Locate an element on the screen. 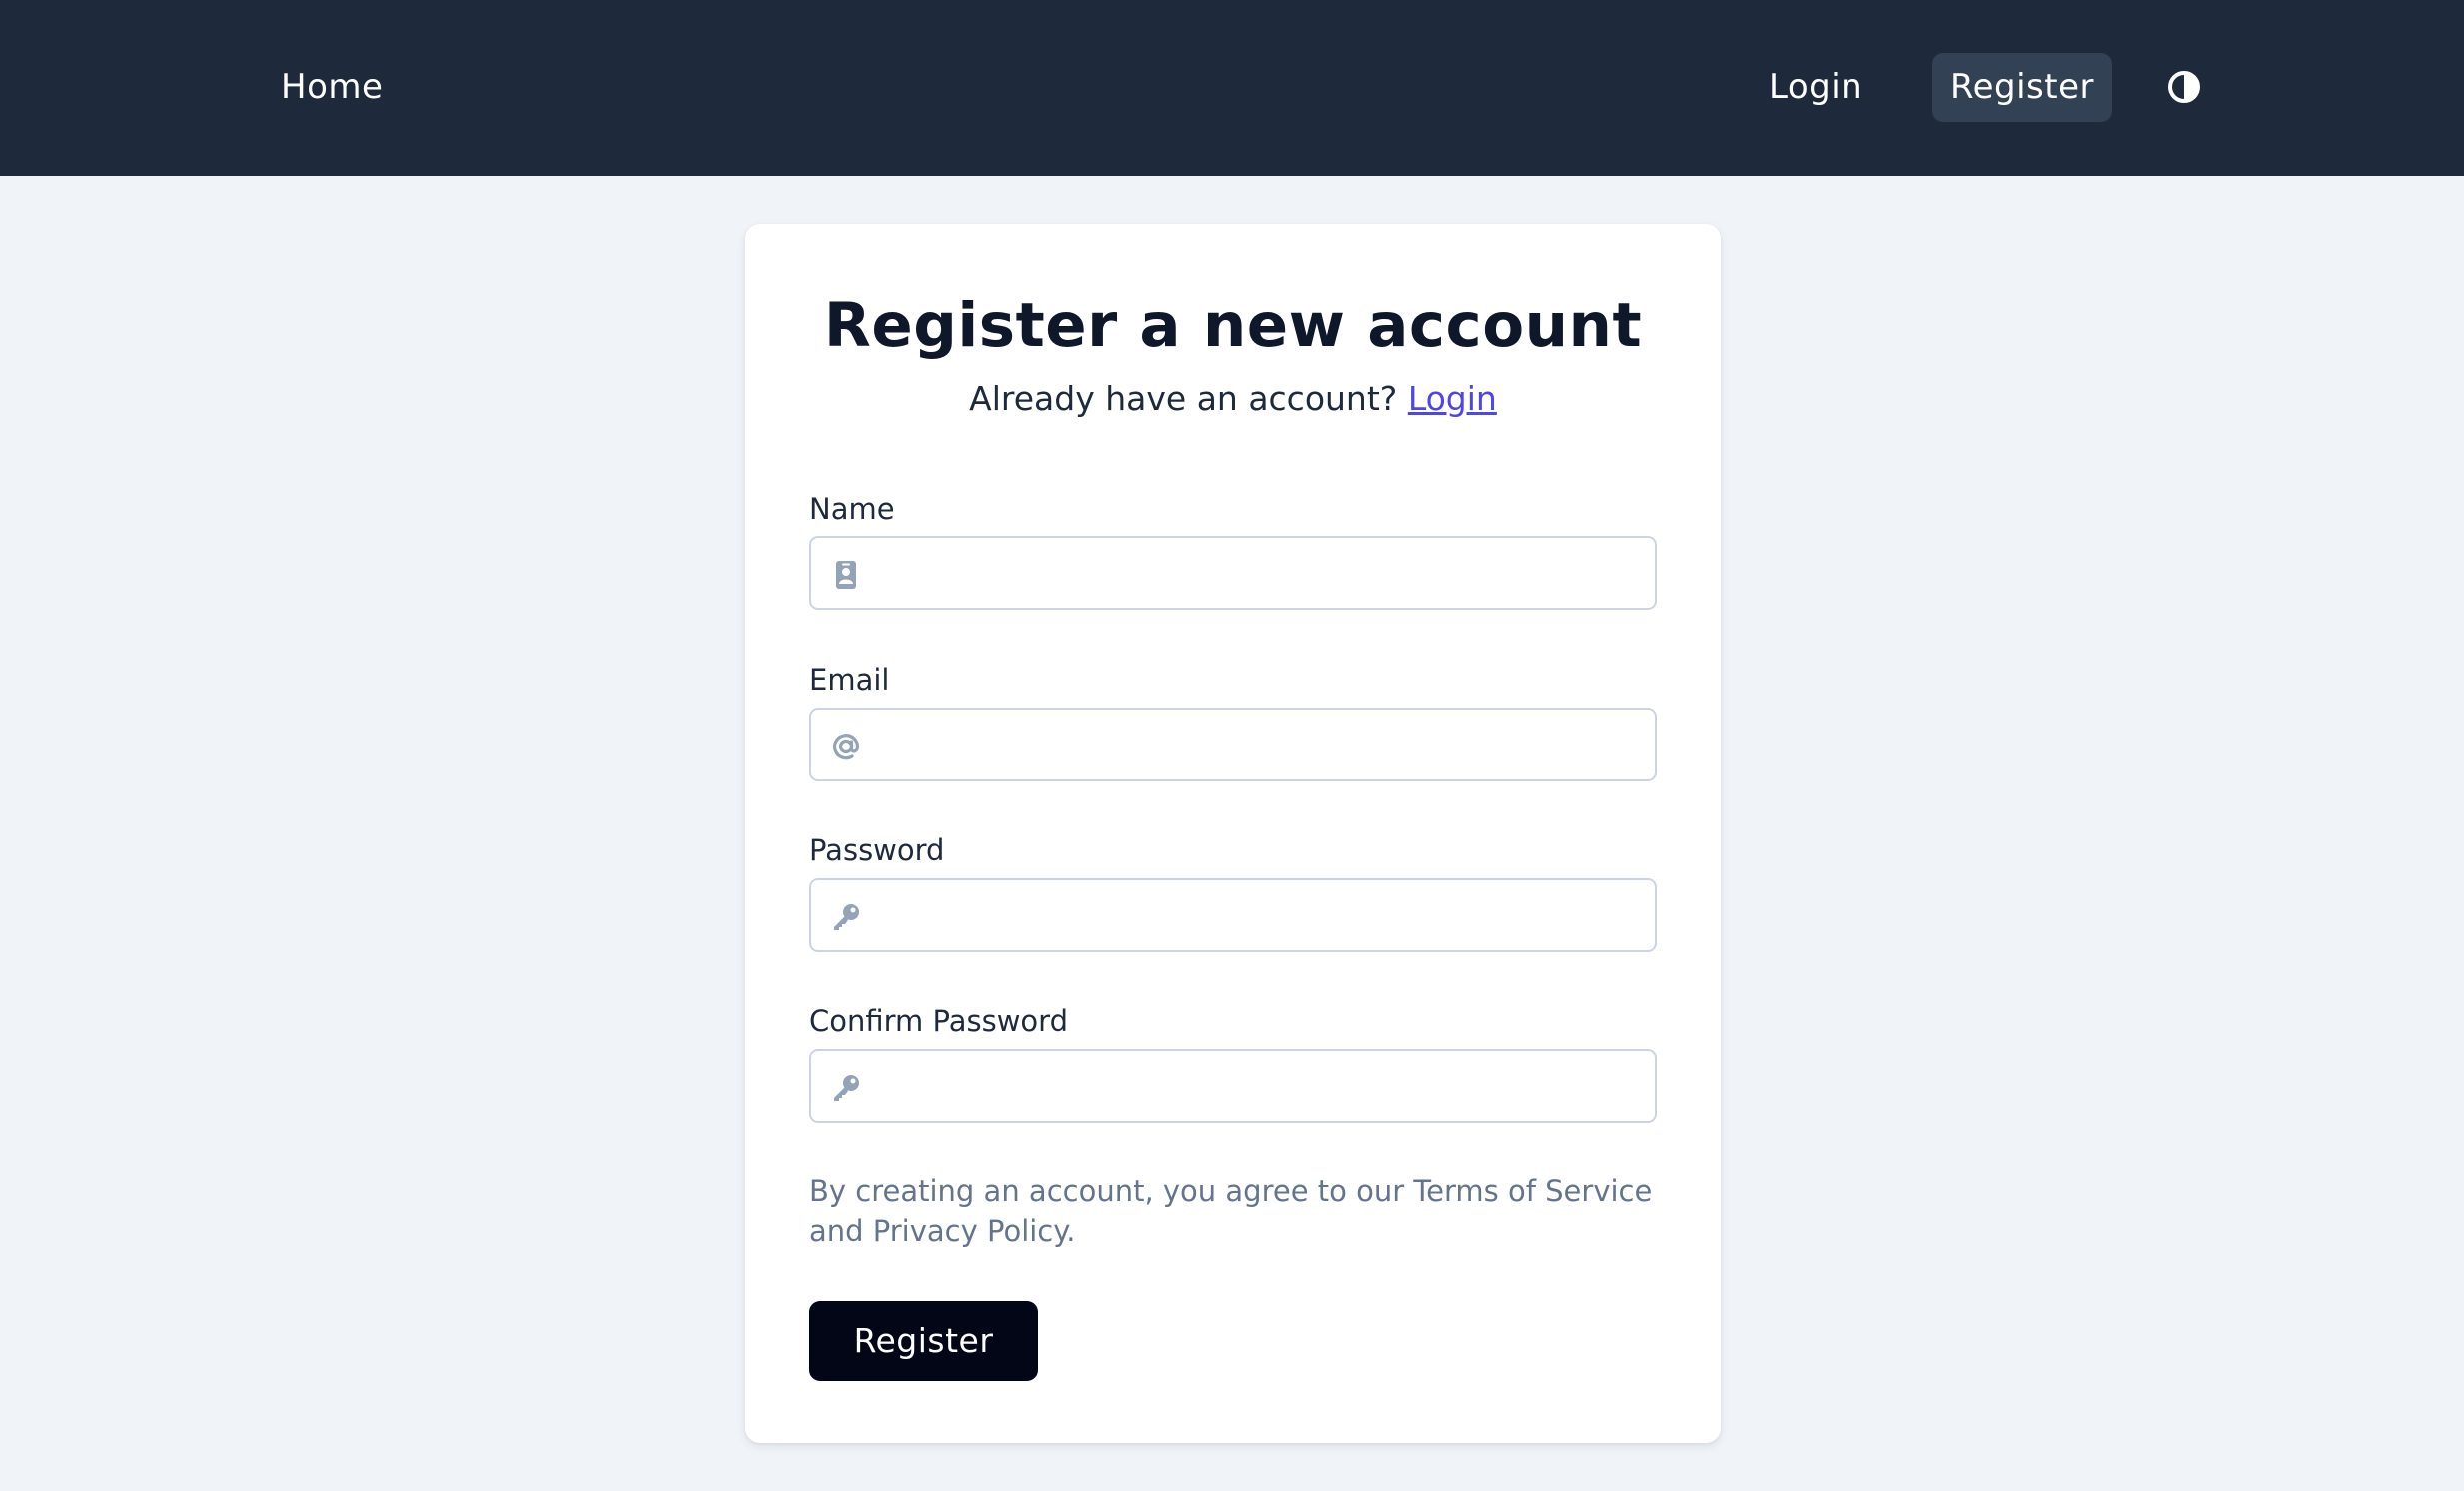 This screenshot has height=1491, width=2464. theme-toggle-icon is located at coordinates (2184, 87).